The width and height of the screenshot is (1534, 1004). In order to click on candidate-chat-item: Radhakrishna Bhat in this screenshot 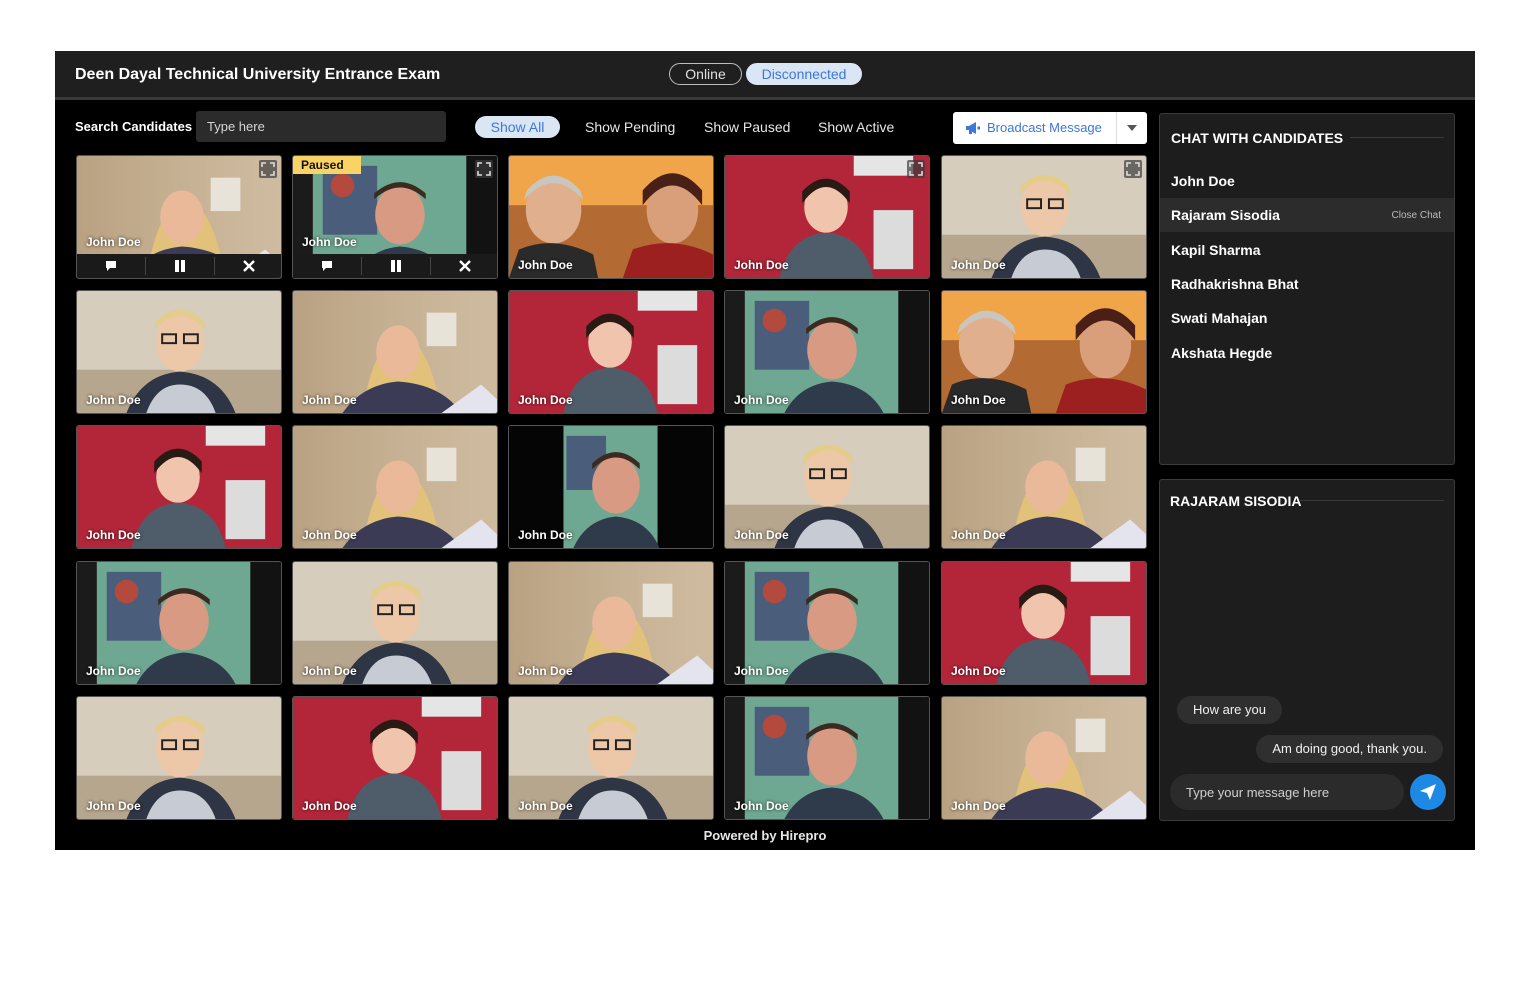, I will do `click(1307, 284)`.